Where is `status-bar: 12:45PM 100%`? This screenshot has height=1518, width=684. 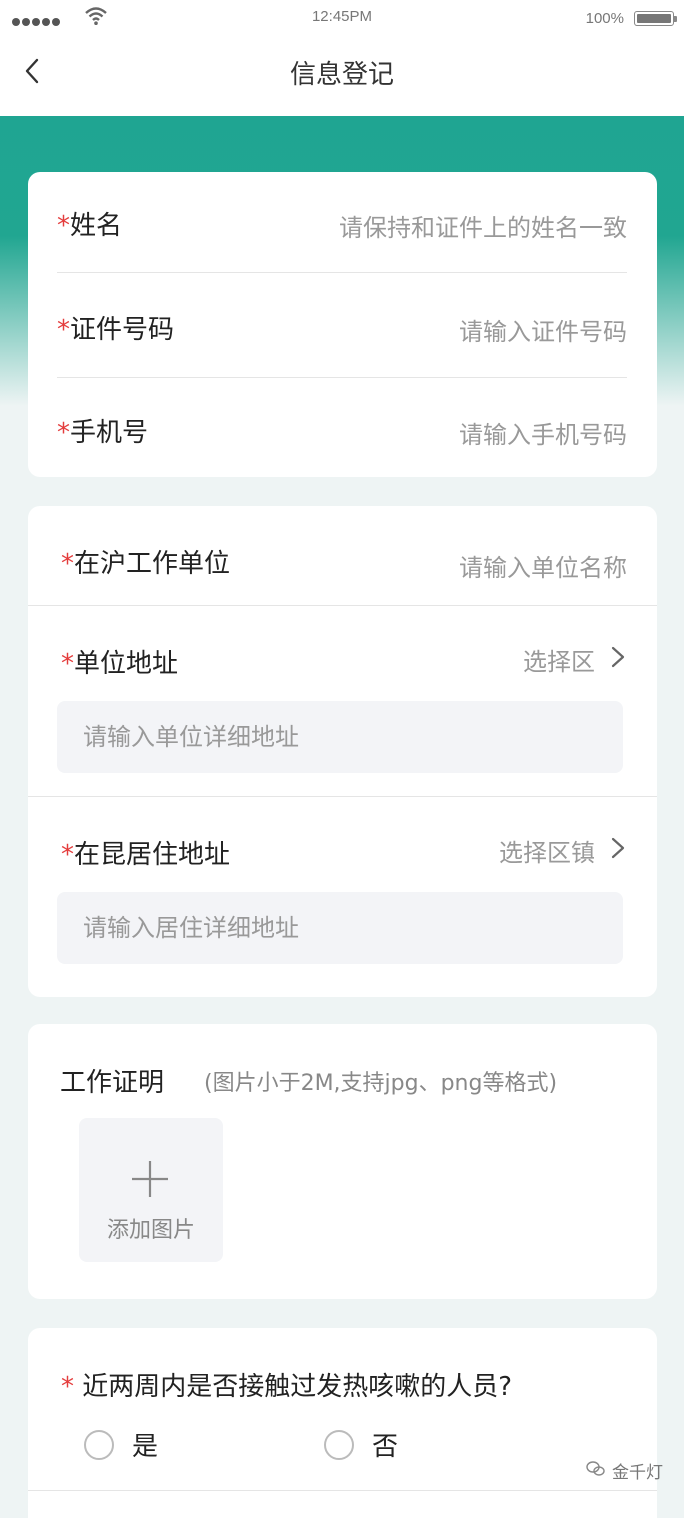 status-bar: 12:45PM 100% is located at coordinates (342, 18).